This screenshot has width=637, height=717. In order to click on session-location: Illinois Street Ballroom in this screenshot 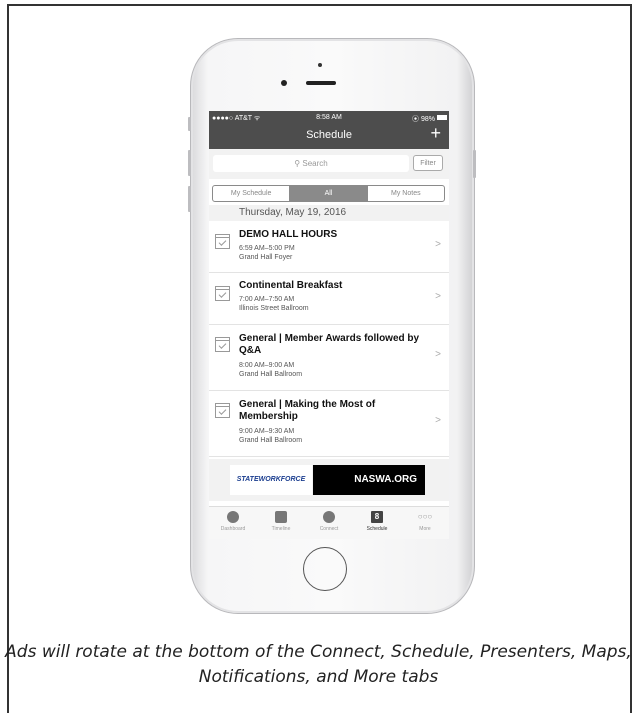, I will do `click(274, 308)`.